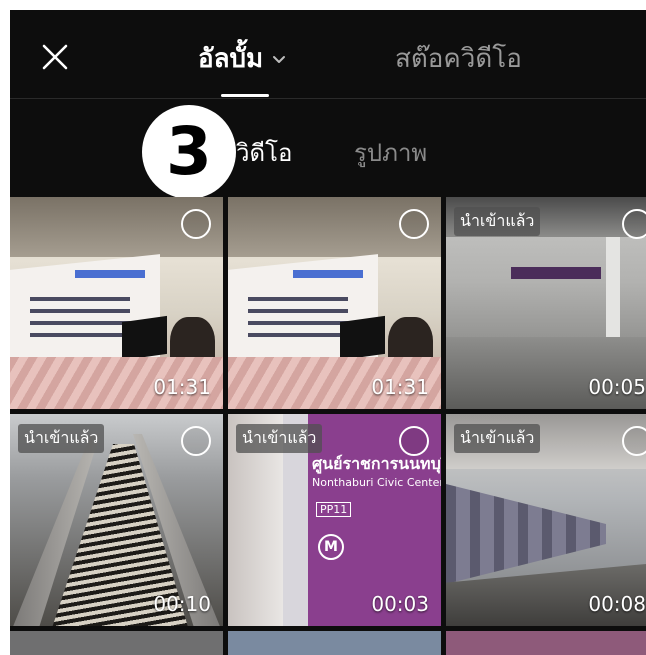 The image size is (646, 655). I want to click on header-divider, so click(328, 98).